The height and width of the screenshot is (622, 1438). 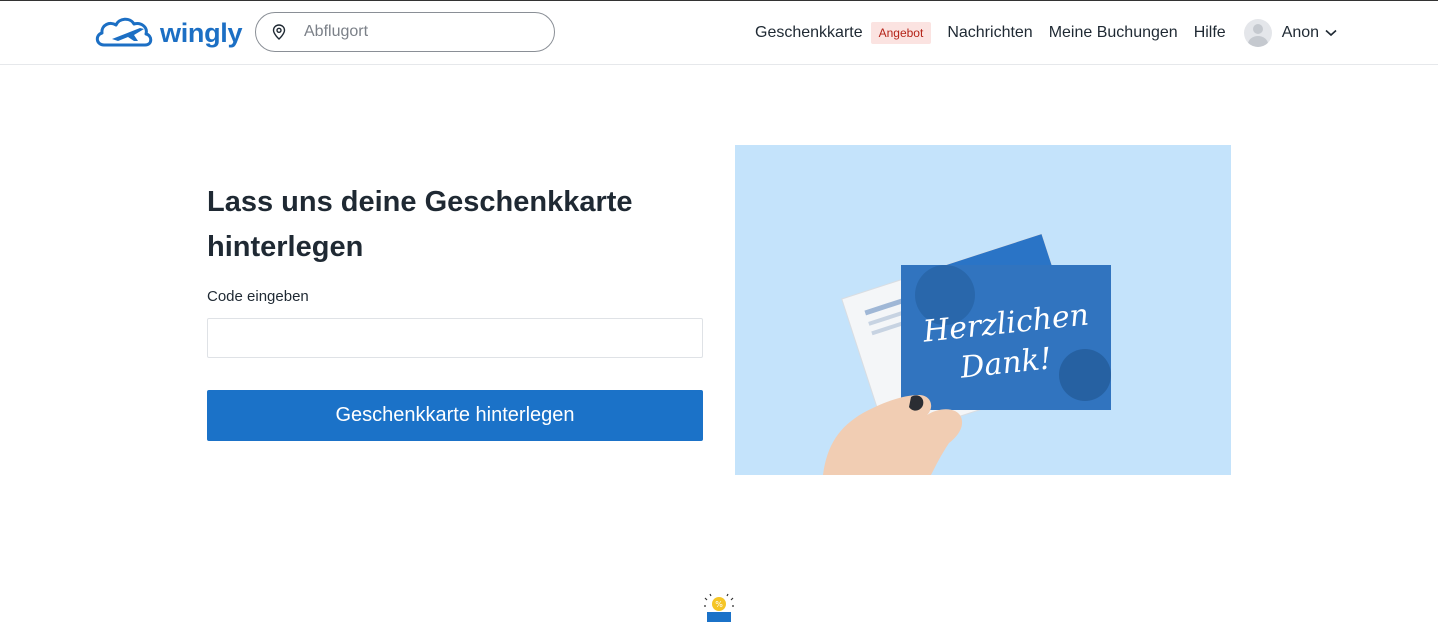 I want to click on user-menu: Anon, so click(x=1290, y=33).